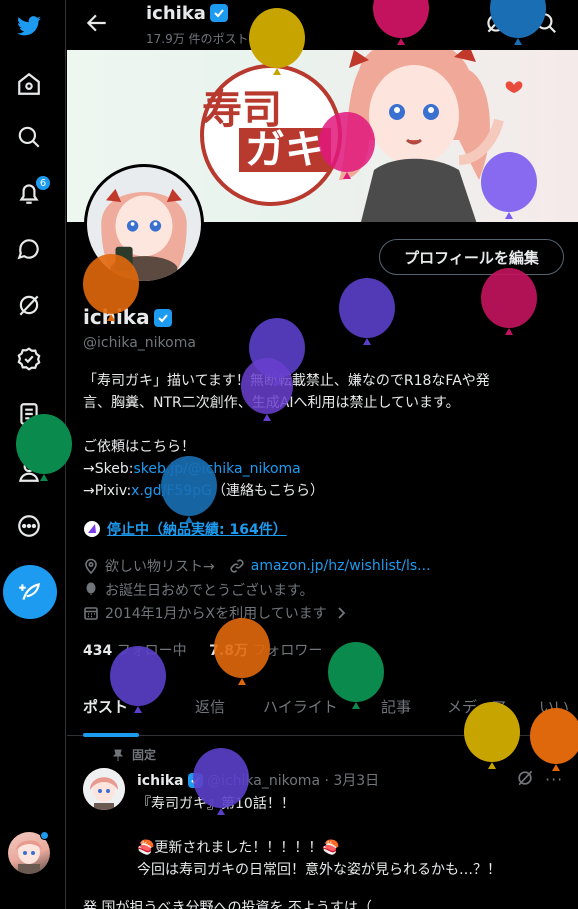 The image size is (578, 909). I want to click on post-count: 17.9万 件のポスト, so click(197, 39).